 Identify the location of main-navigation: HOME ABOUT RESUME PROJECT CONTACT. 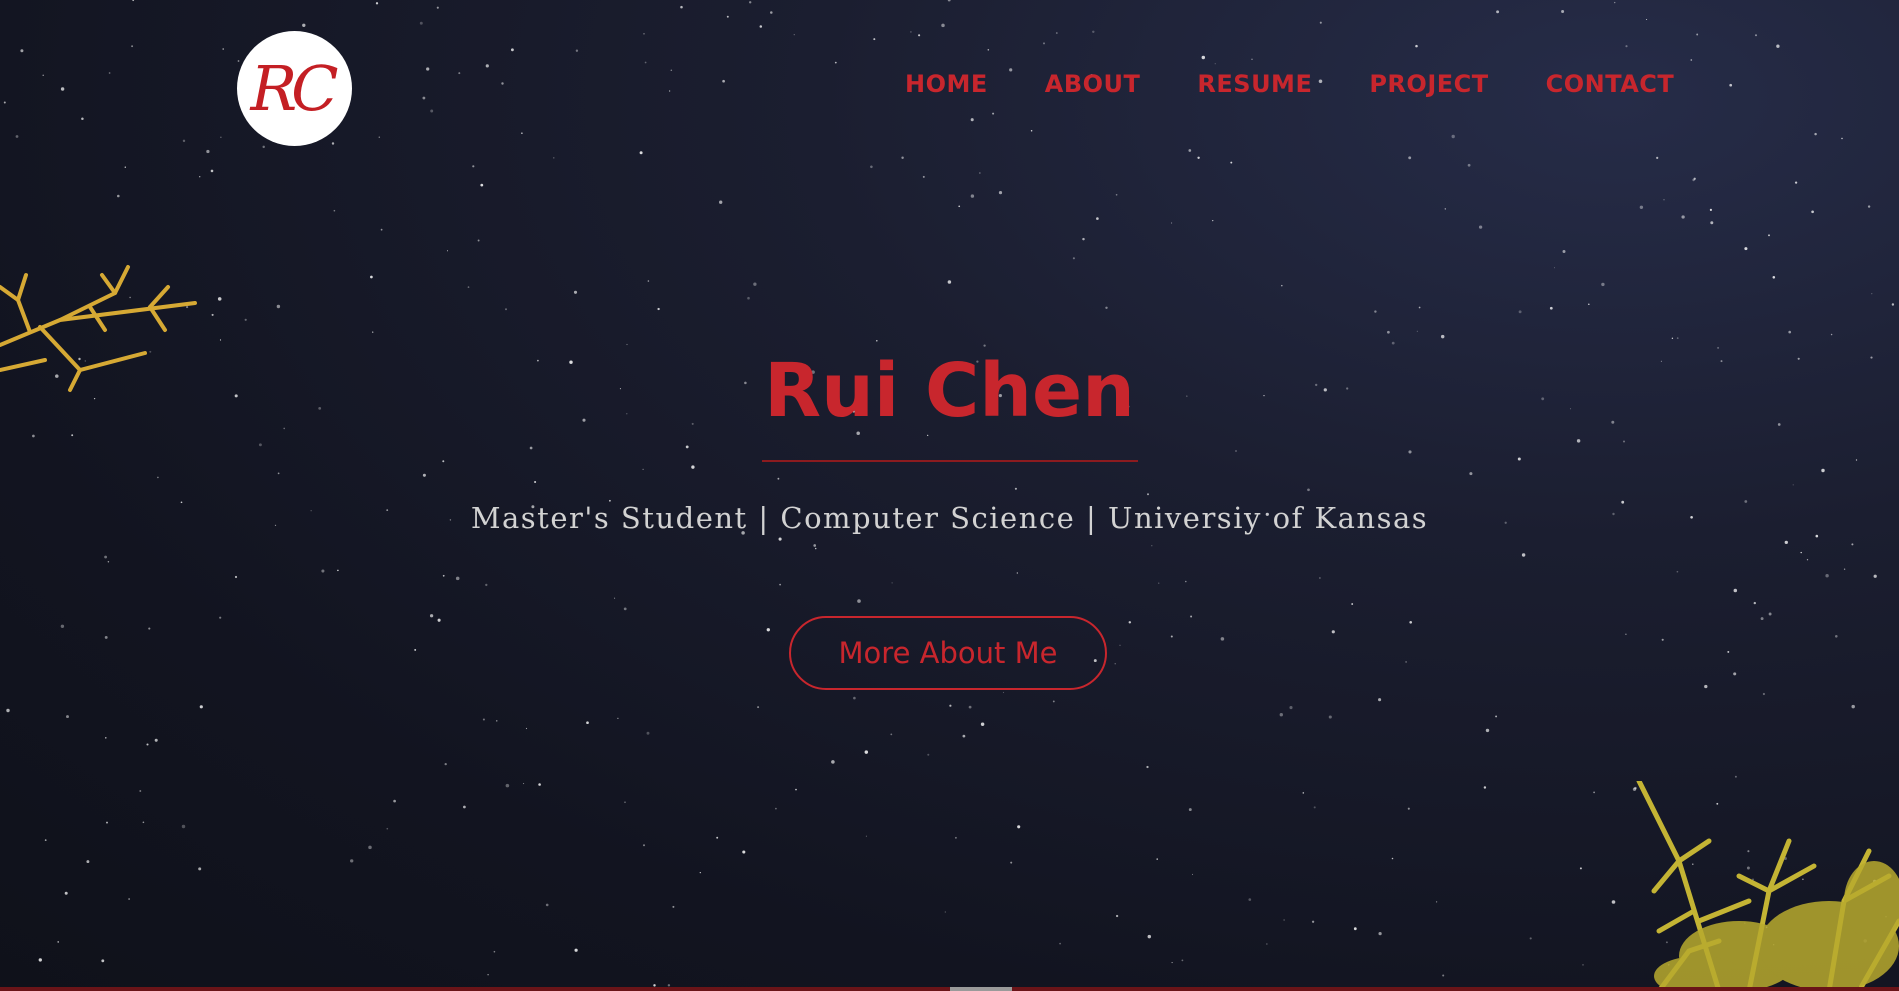
(1289, 84).